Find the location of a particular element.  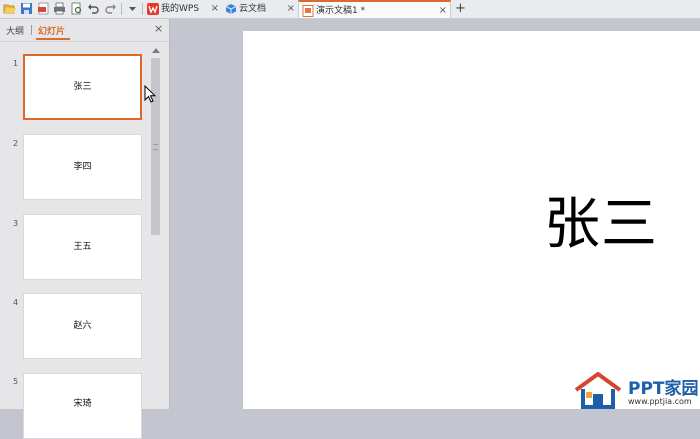

title-bar: 我的WPS × 云文档 × 演示文稿1 * × + is located at coordinates (350, 9).